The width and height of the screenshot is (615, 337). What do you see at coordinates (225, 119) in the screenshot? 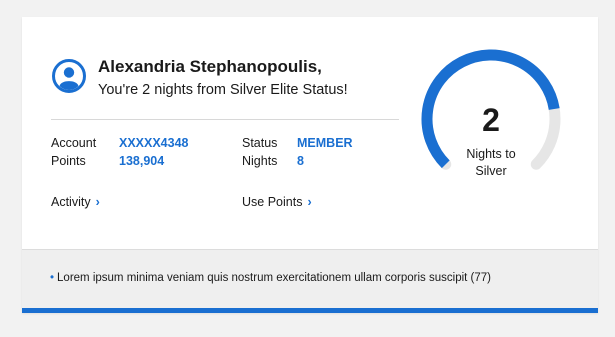
I see `divider` at bounding box center [225, 119].